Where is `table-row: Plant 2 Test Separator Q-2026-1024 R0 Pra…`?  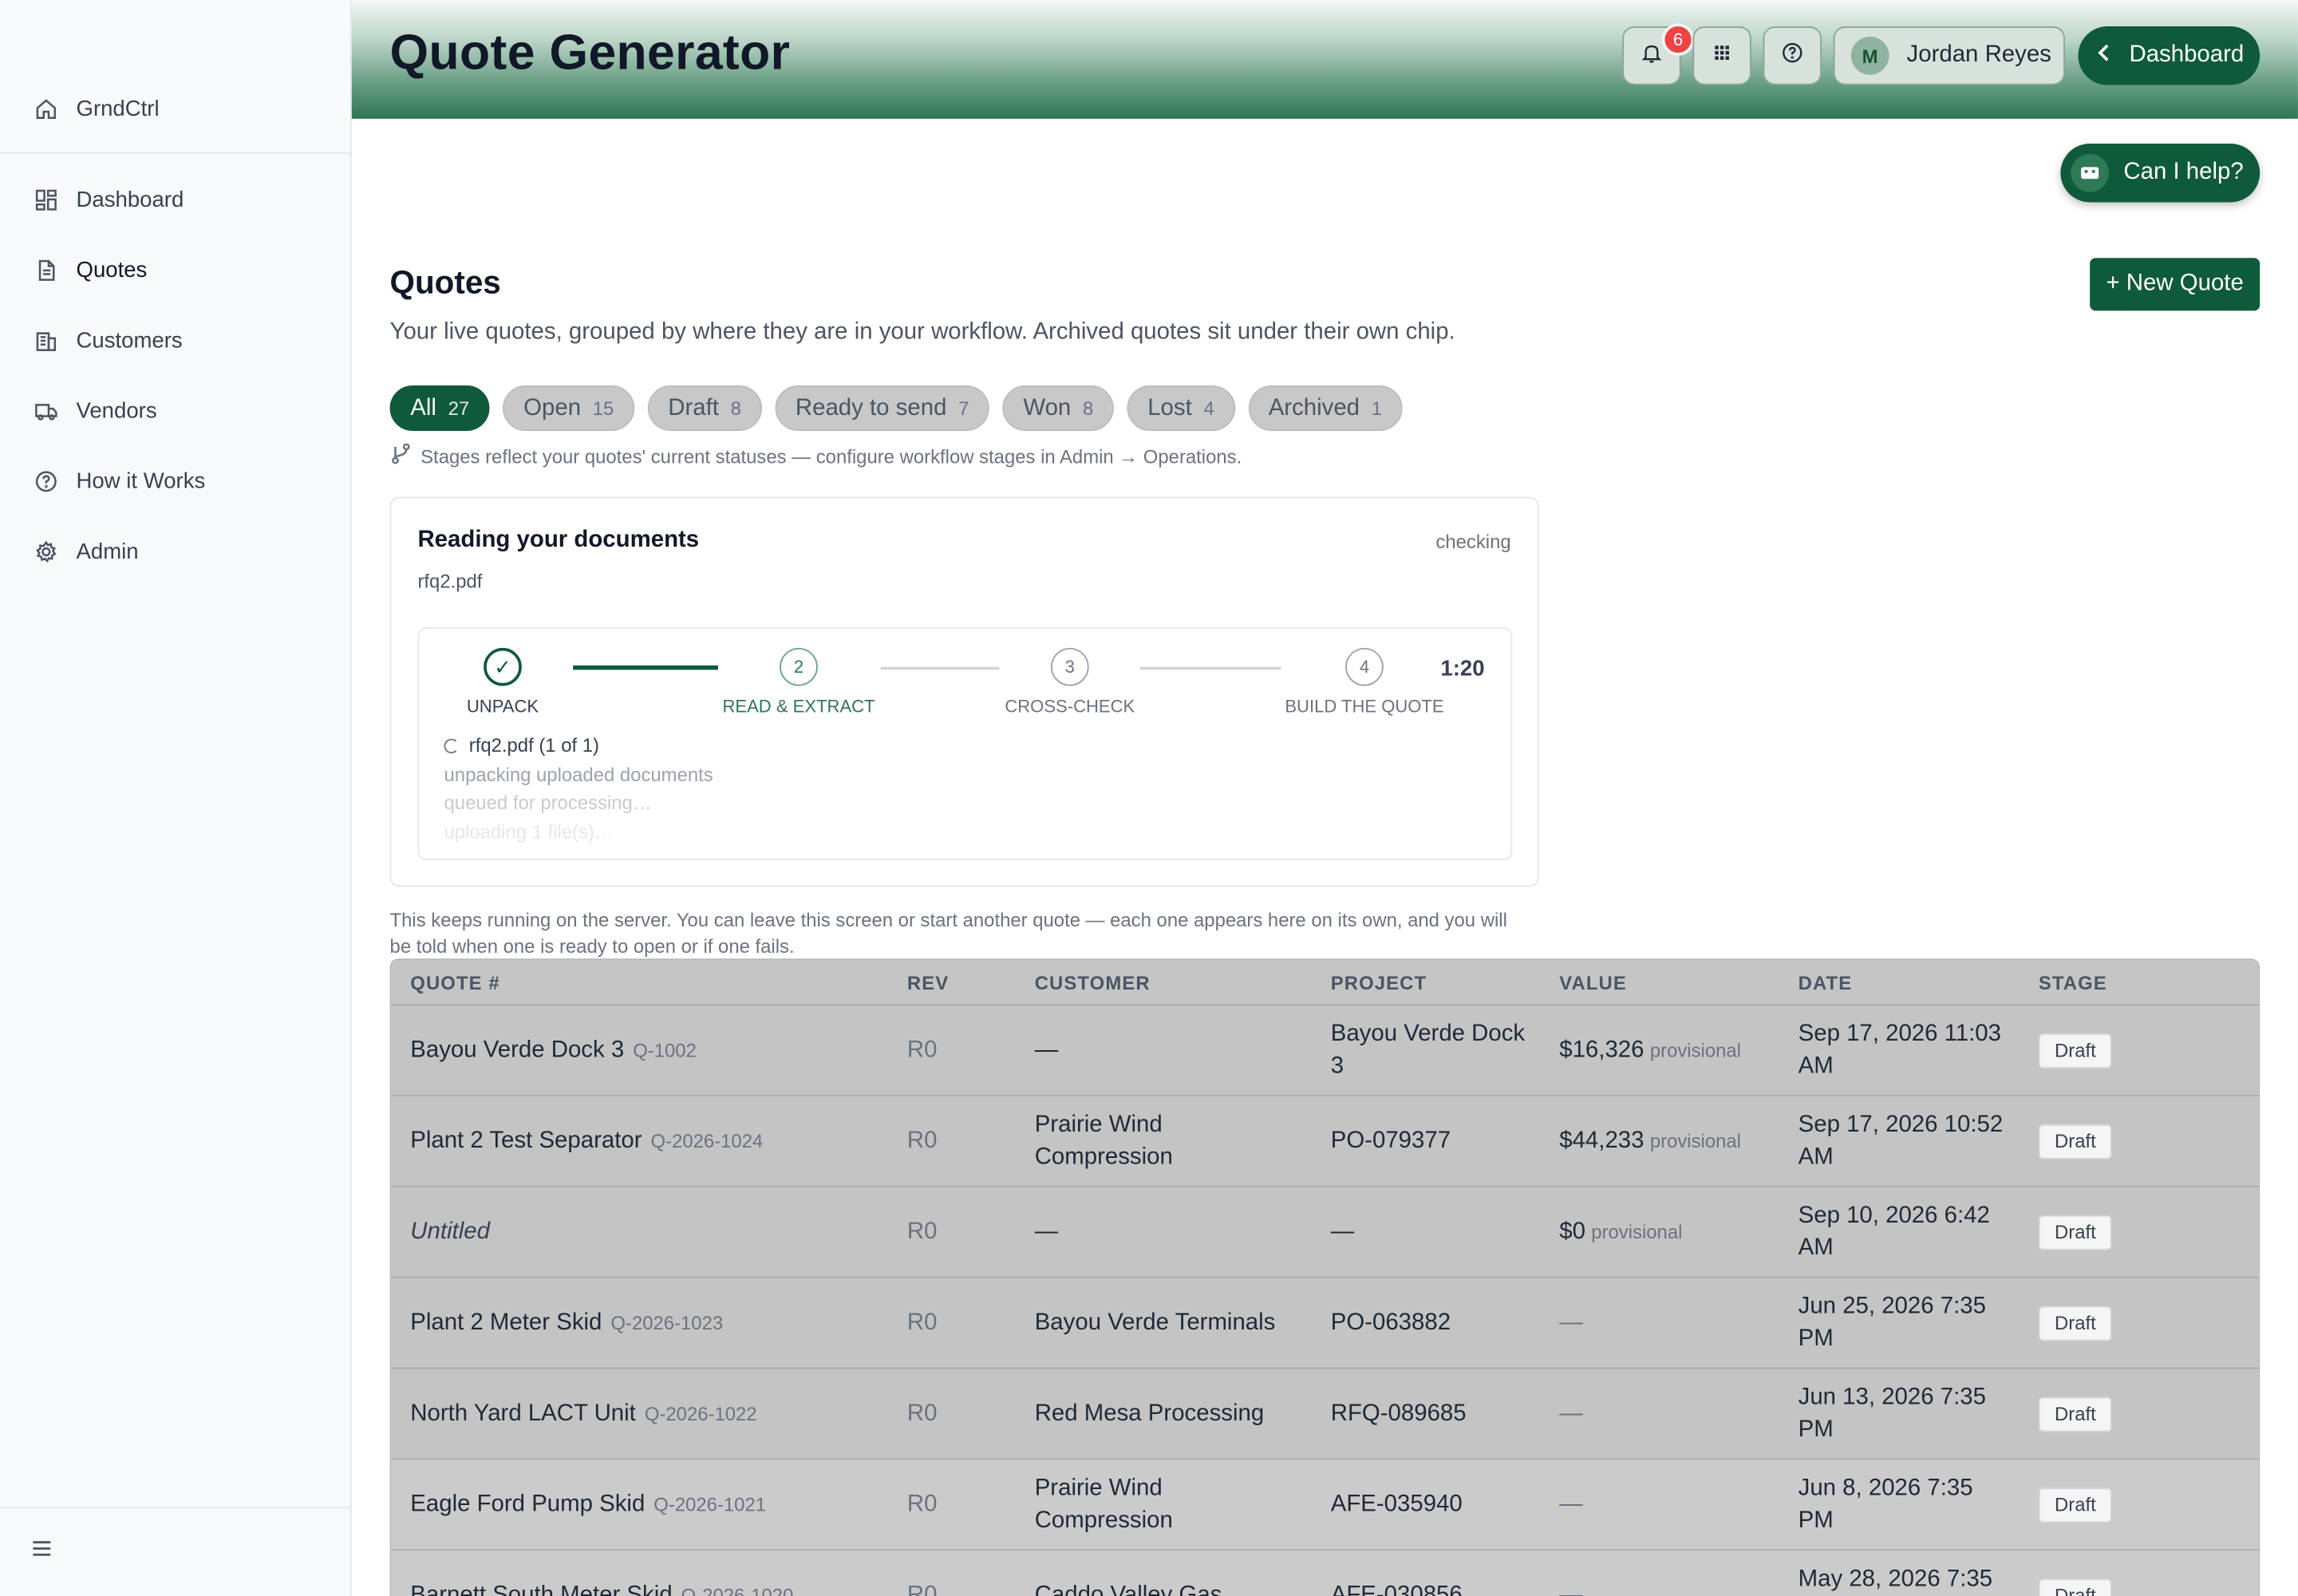
table-row: Plant 2 Test Separator Q-2026-1024 R0 Pra… is located at coordinates (1325, 1141).